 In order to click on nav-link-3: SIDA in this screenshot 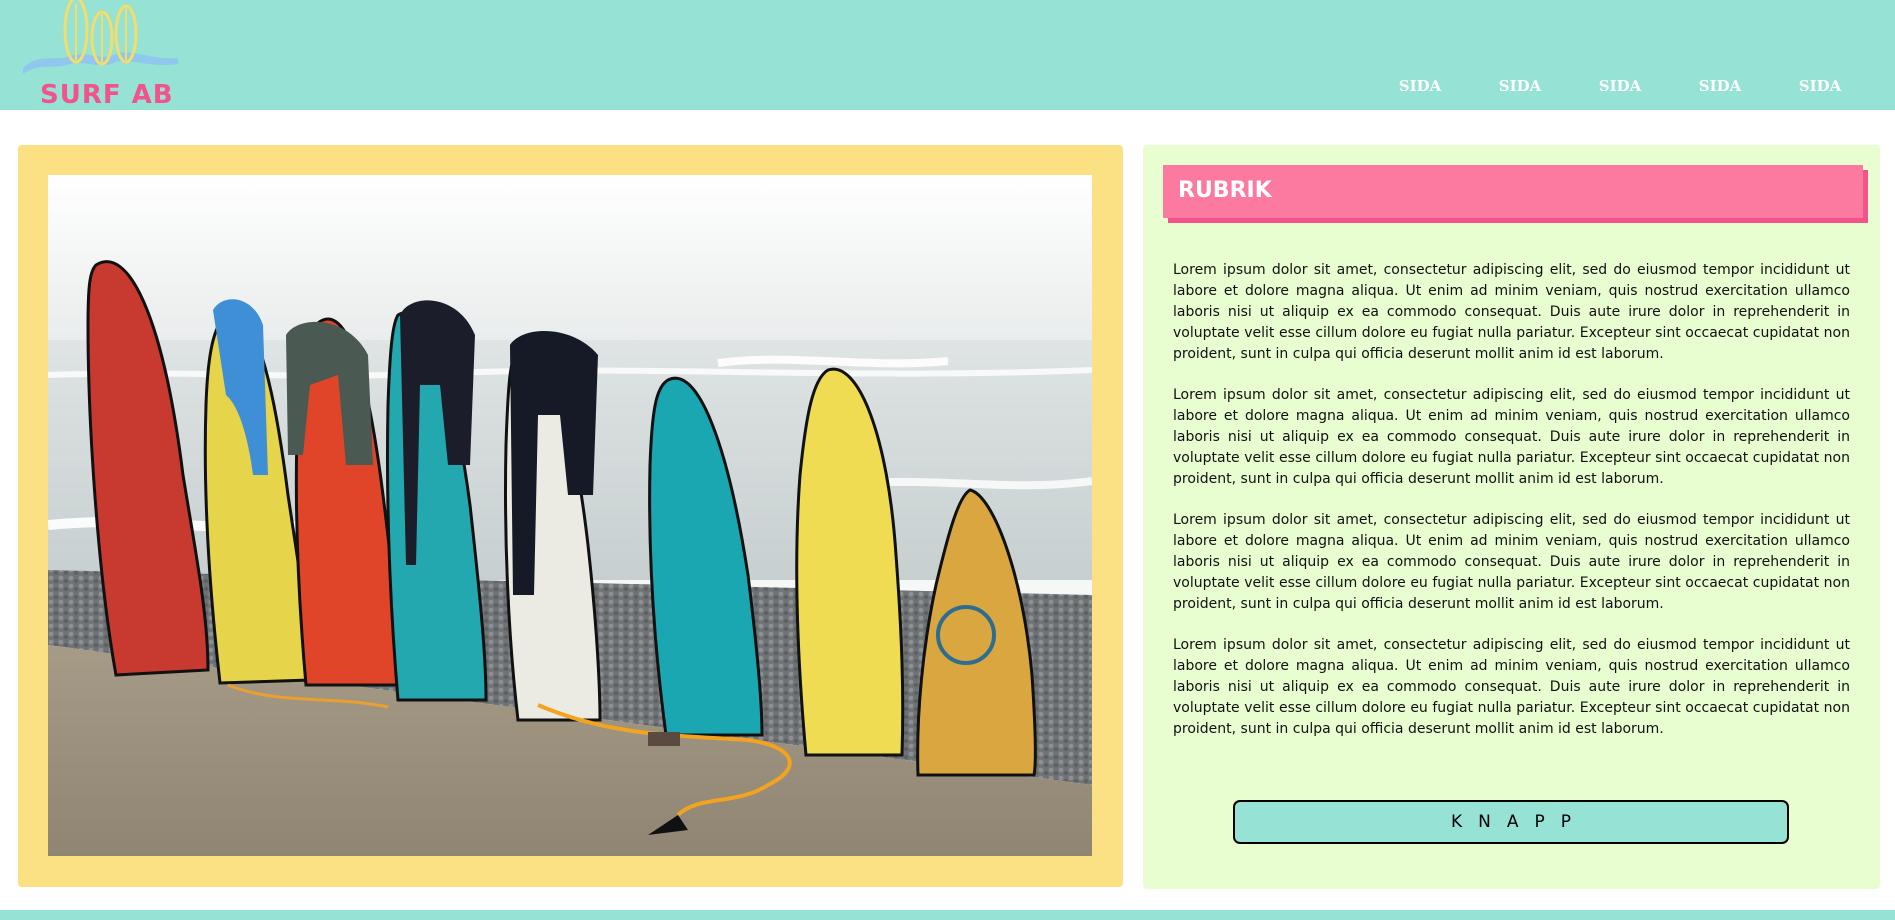, I will do `click(1620, 86)`.